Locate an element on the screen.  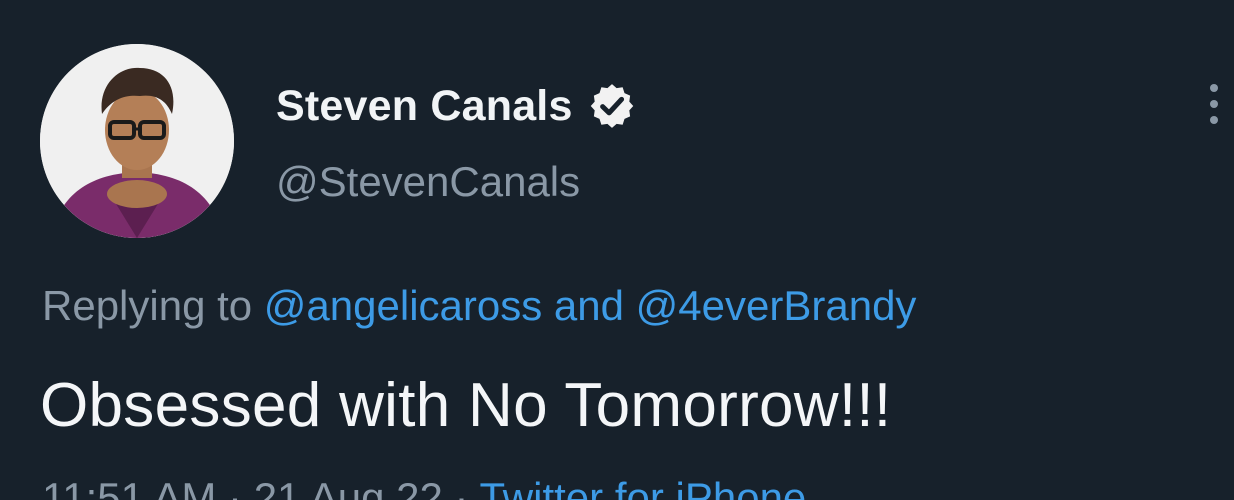
mention-link-1: @angelicaross is located at coordinates (403, 305).